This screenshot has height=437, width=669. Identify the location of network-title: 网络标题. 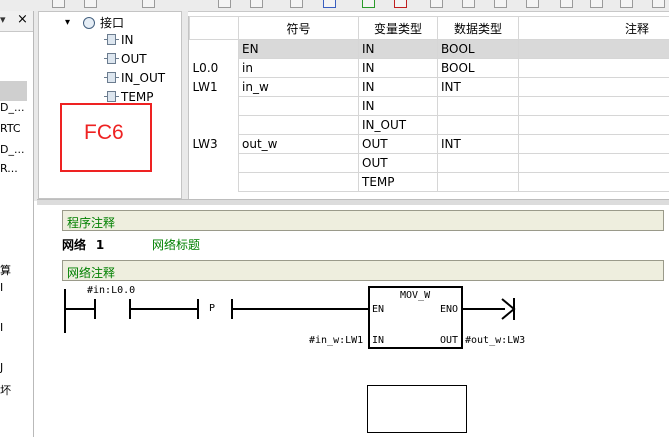
(176, 245).